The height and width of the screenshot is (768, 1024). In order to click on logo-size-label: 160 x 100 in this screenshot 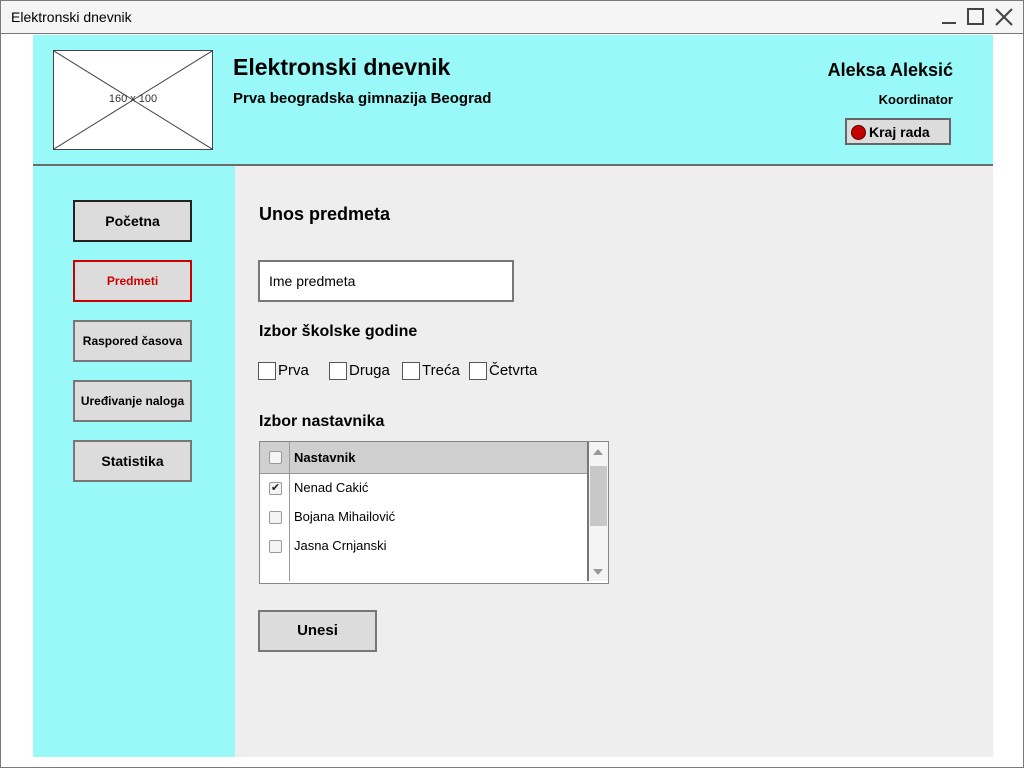, I will do `click(133, 99)`.